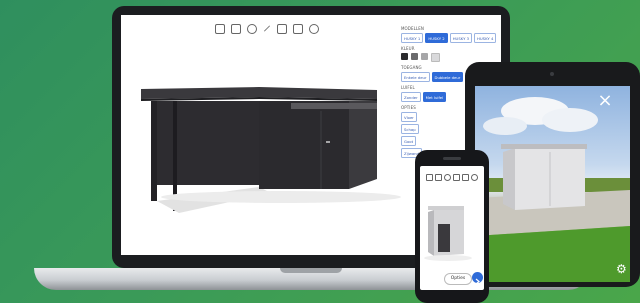 This screenshot has width=640, height=303. What do you see at coordinates (456, 177) in the screenshot?
I see `list-icon` at bounding box center [456, 177].